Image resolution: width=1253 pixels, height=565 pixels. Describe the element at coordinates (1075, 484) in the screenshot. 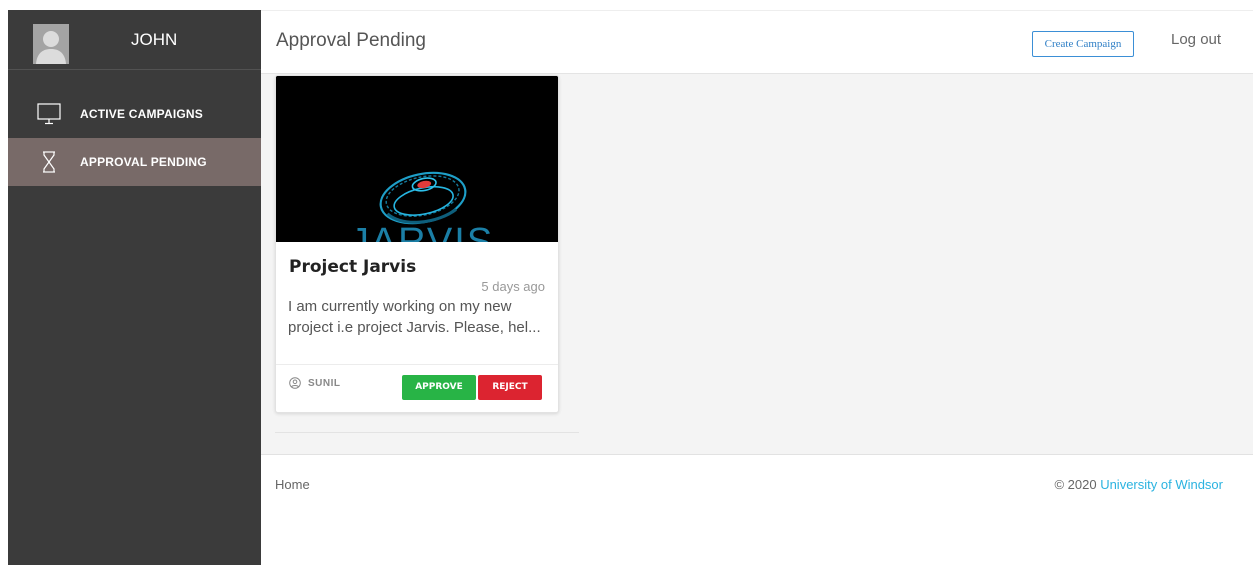

I see `copyright-text: © 2020` at that location.